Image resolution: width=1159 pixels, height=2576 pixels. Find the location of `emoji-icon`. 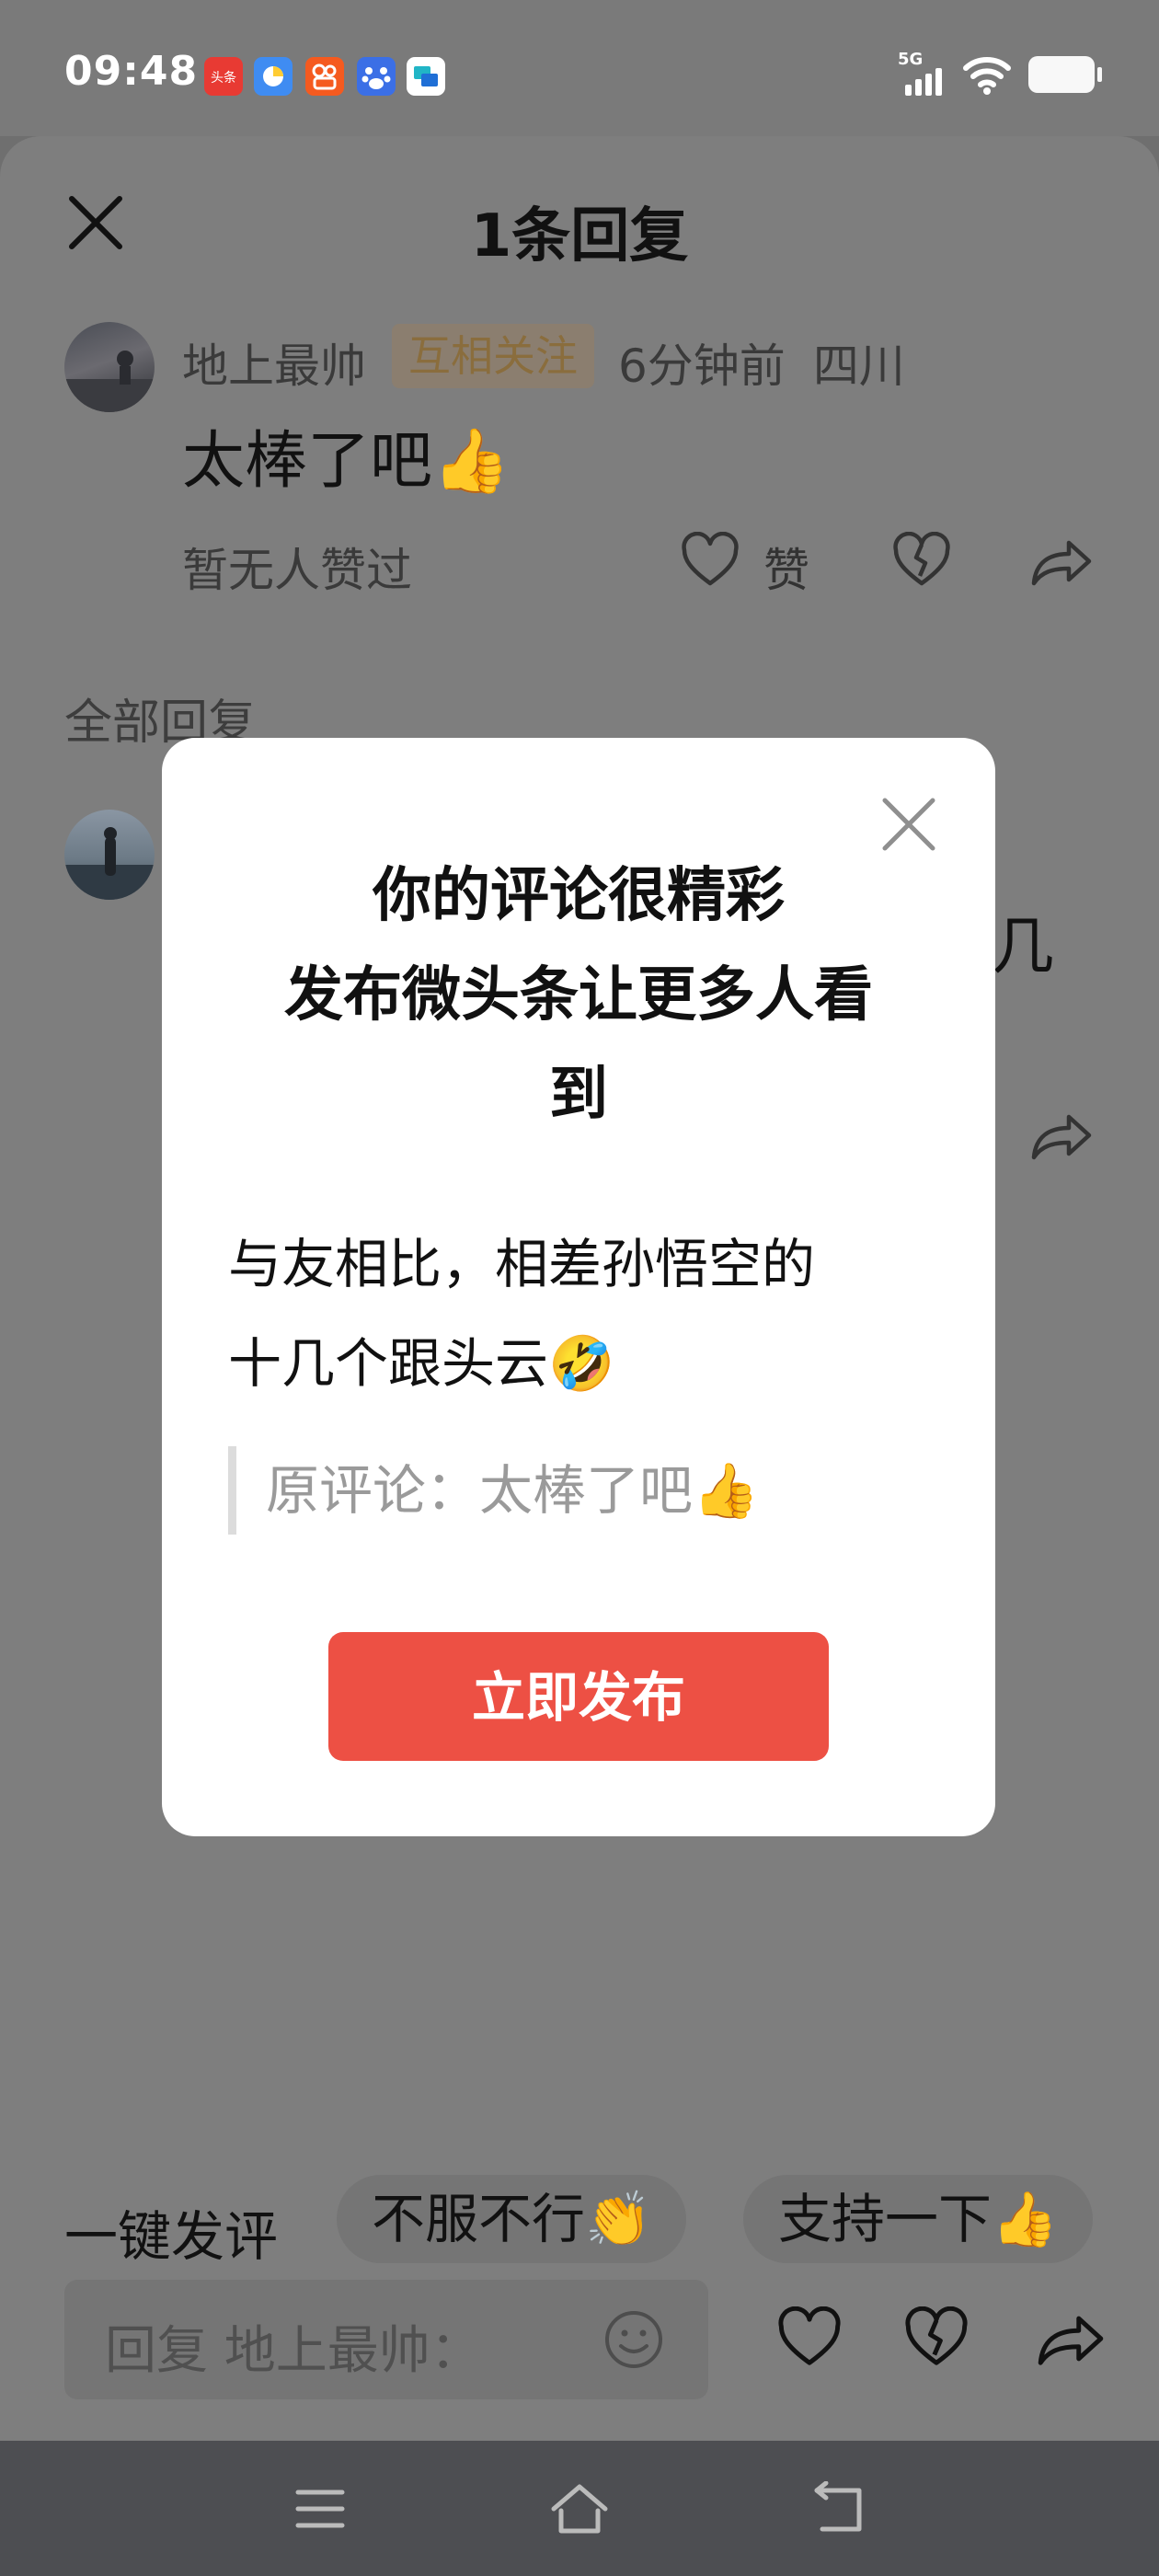

emoji-icon is located at coordinates (633, 2339).